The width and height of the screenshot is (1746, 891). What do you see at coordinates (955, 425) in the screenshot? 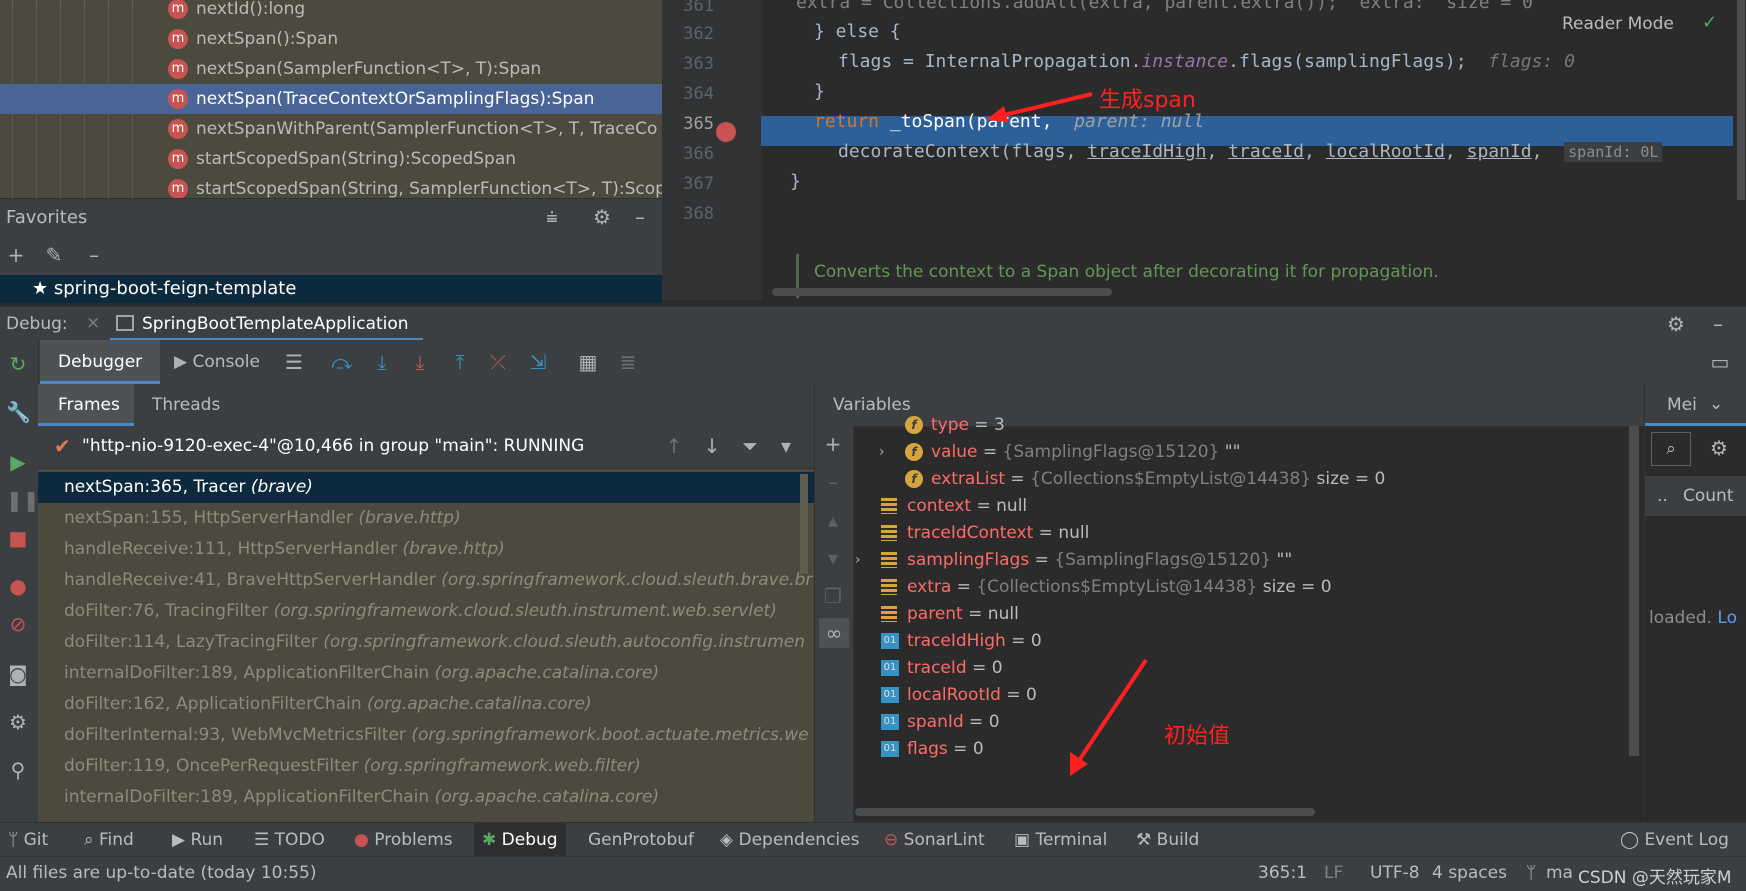
I see `variable-row: f type = 3` at bounding box center [955, 425].